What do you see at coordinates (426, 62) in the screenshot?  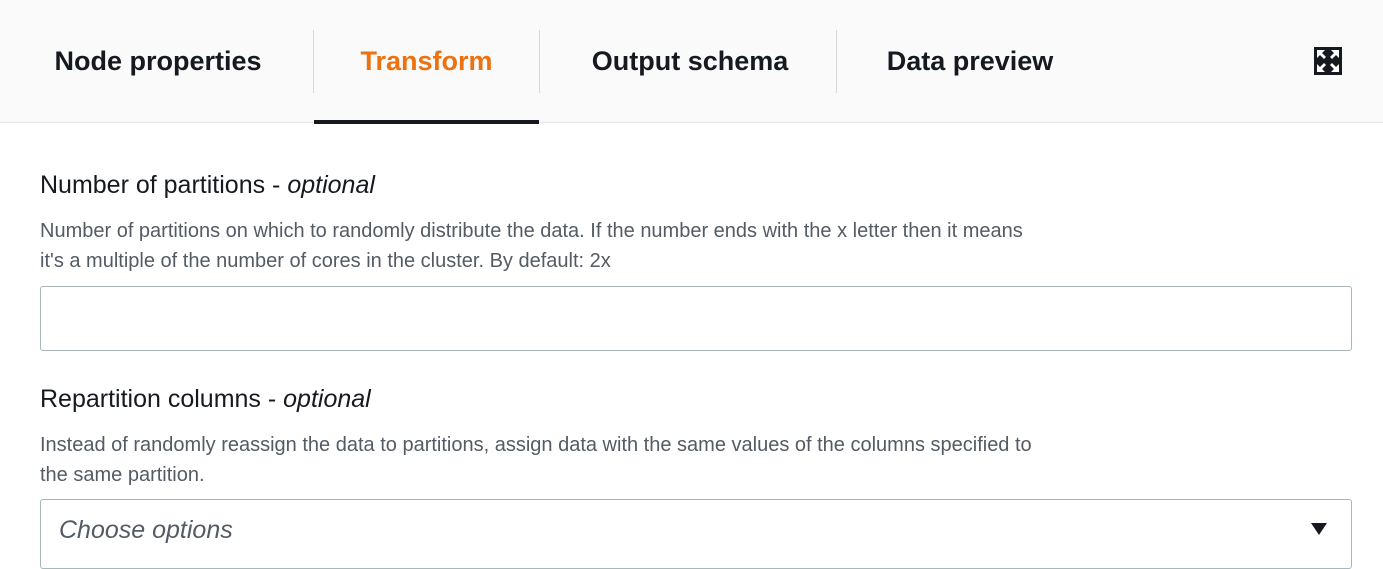 I see `tab-transform: Transform` at bounding box center [426, 62].